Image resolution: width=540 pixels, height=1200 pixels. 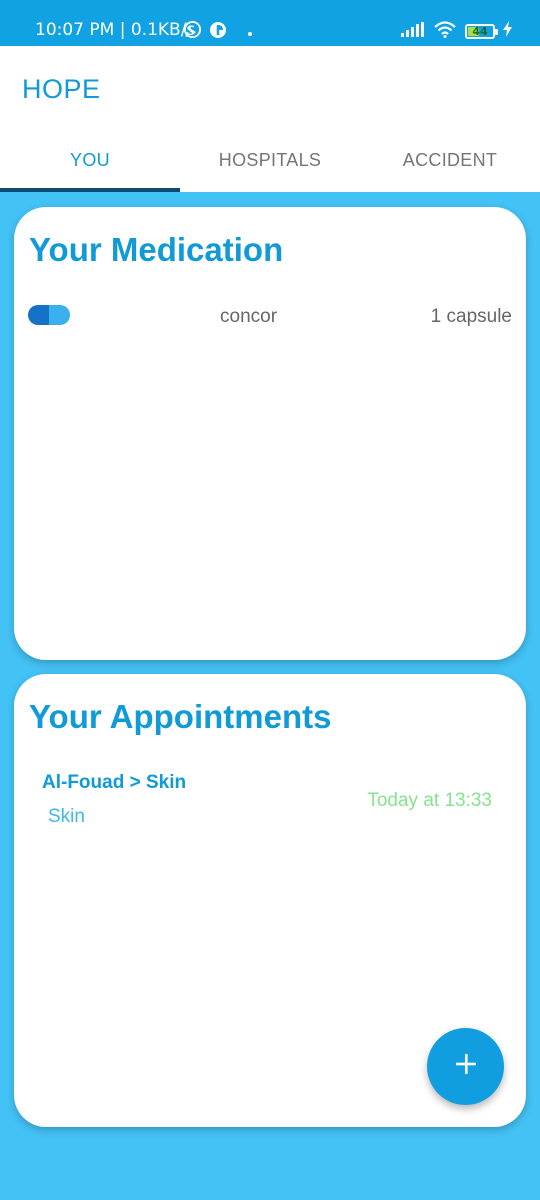 What do you see at coordinates (114, 782) in the screenshot?
I see `appointment-place: Al-Fouad > Skin` at bounding box center [114, 782].